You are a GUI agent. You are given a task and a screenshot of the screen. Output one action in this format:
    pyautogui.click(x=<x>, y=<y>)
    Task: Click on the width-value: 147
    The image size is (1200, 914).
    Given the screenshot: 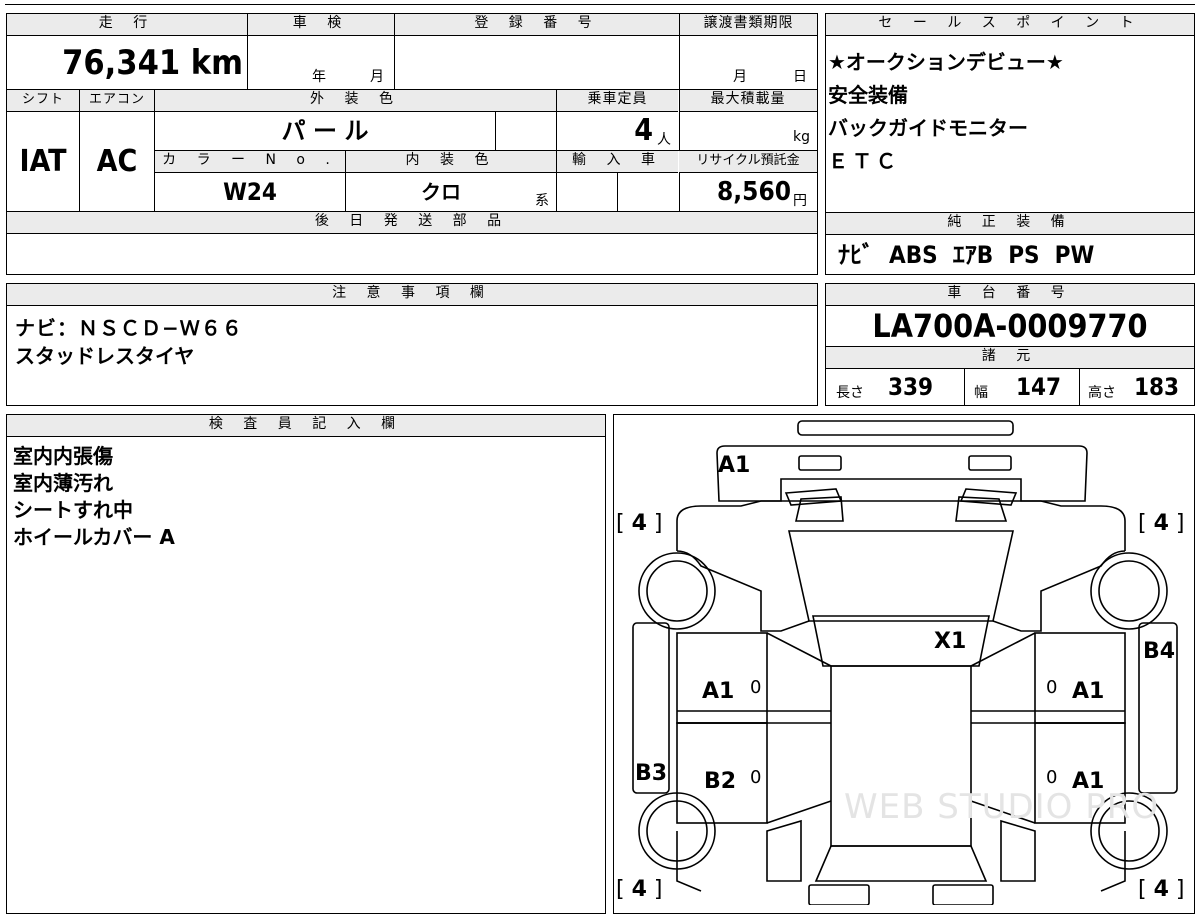 What is the action you would take?
    pyautogui.click(x=1039, y=387)
    